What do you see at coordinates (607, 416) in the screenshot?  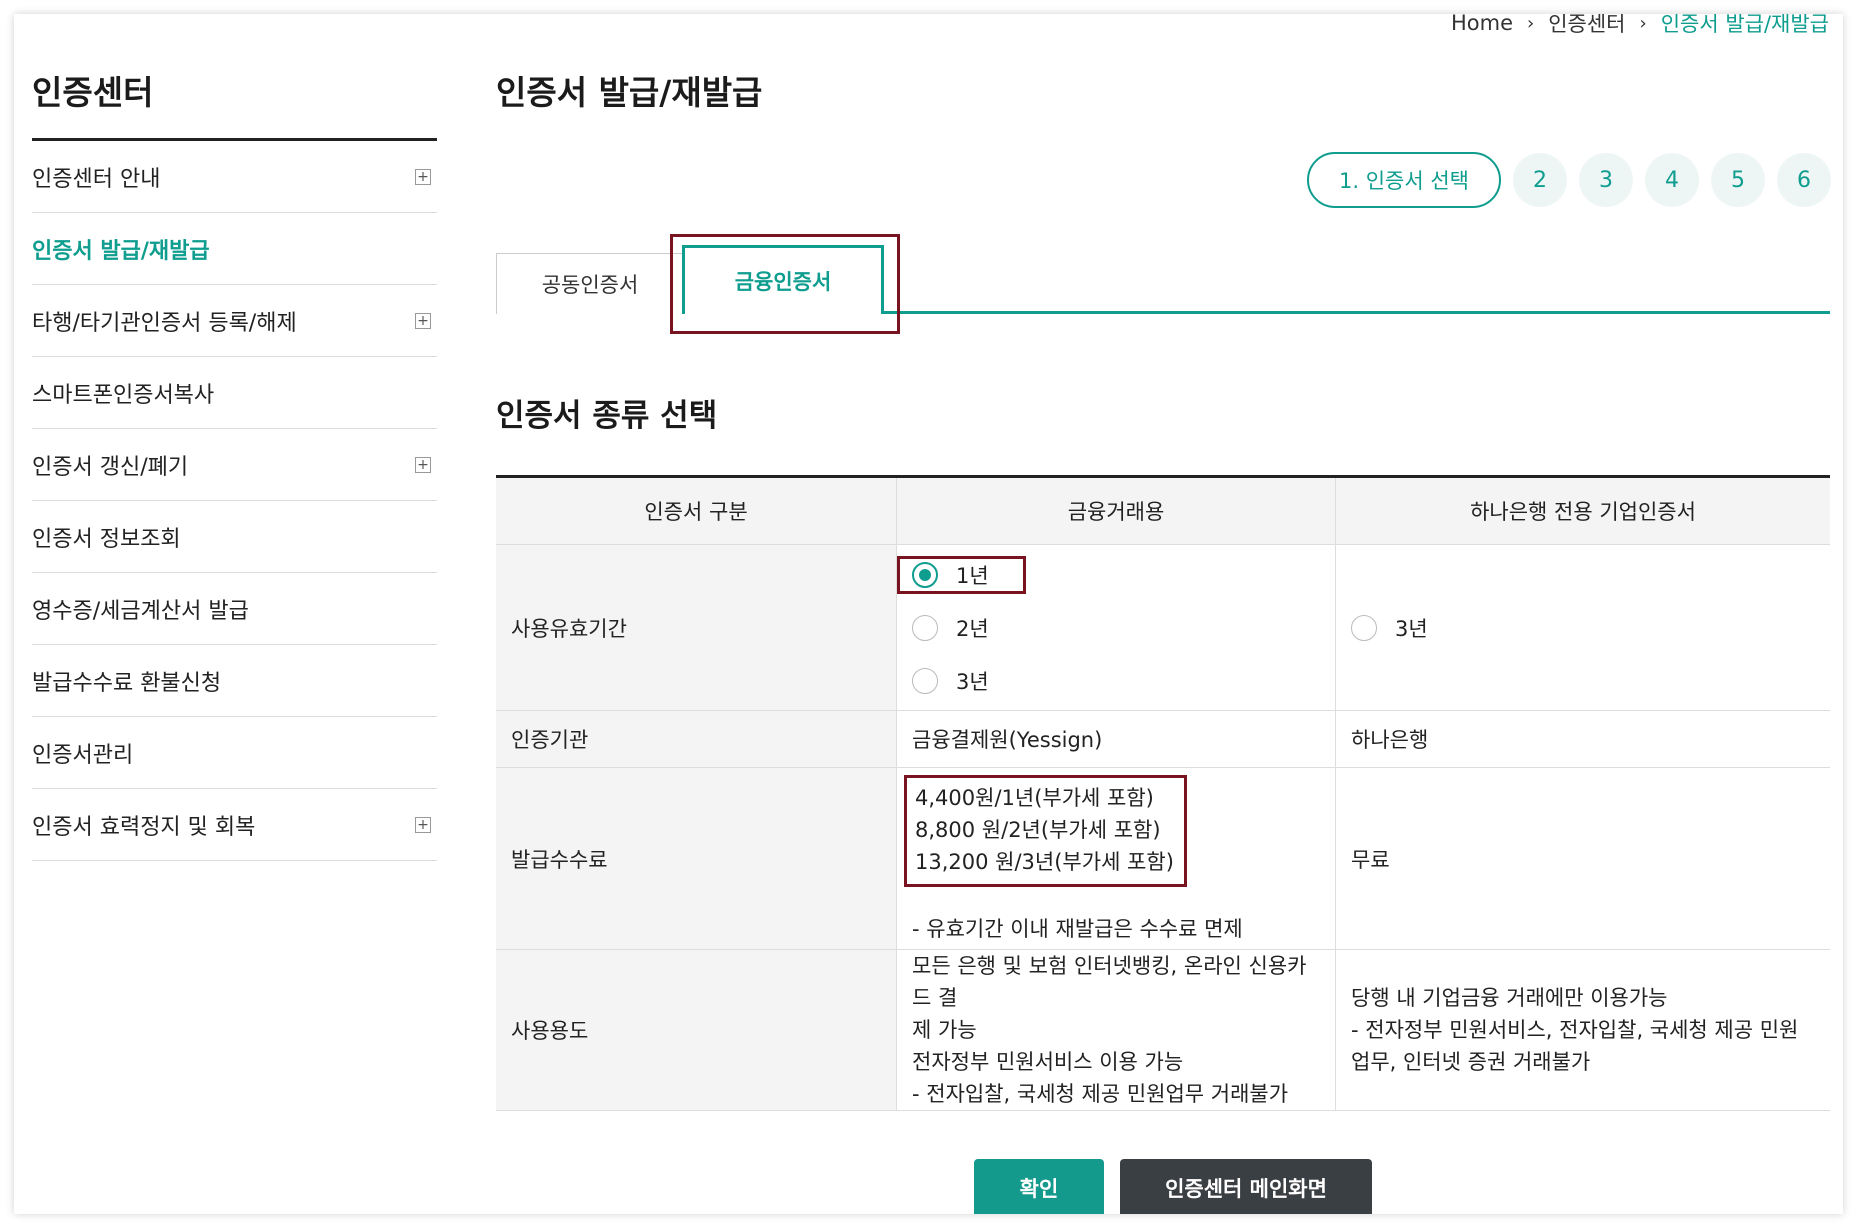 I see `section-title: 인증서 종류 선택` at bounding box center [607, 416].